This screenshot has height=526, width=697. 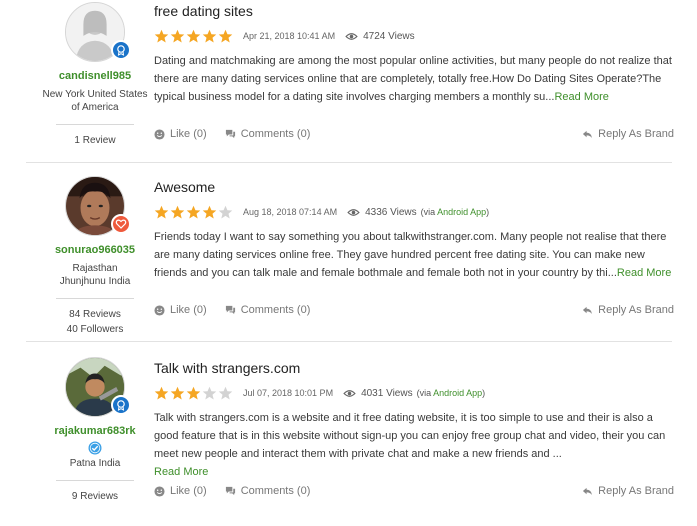 I want to click on reviewer-location: New York United States of America, so click(x=95, y=101).